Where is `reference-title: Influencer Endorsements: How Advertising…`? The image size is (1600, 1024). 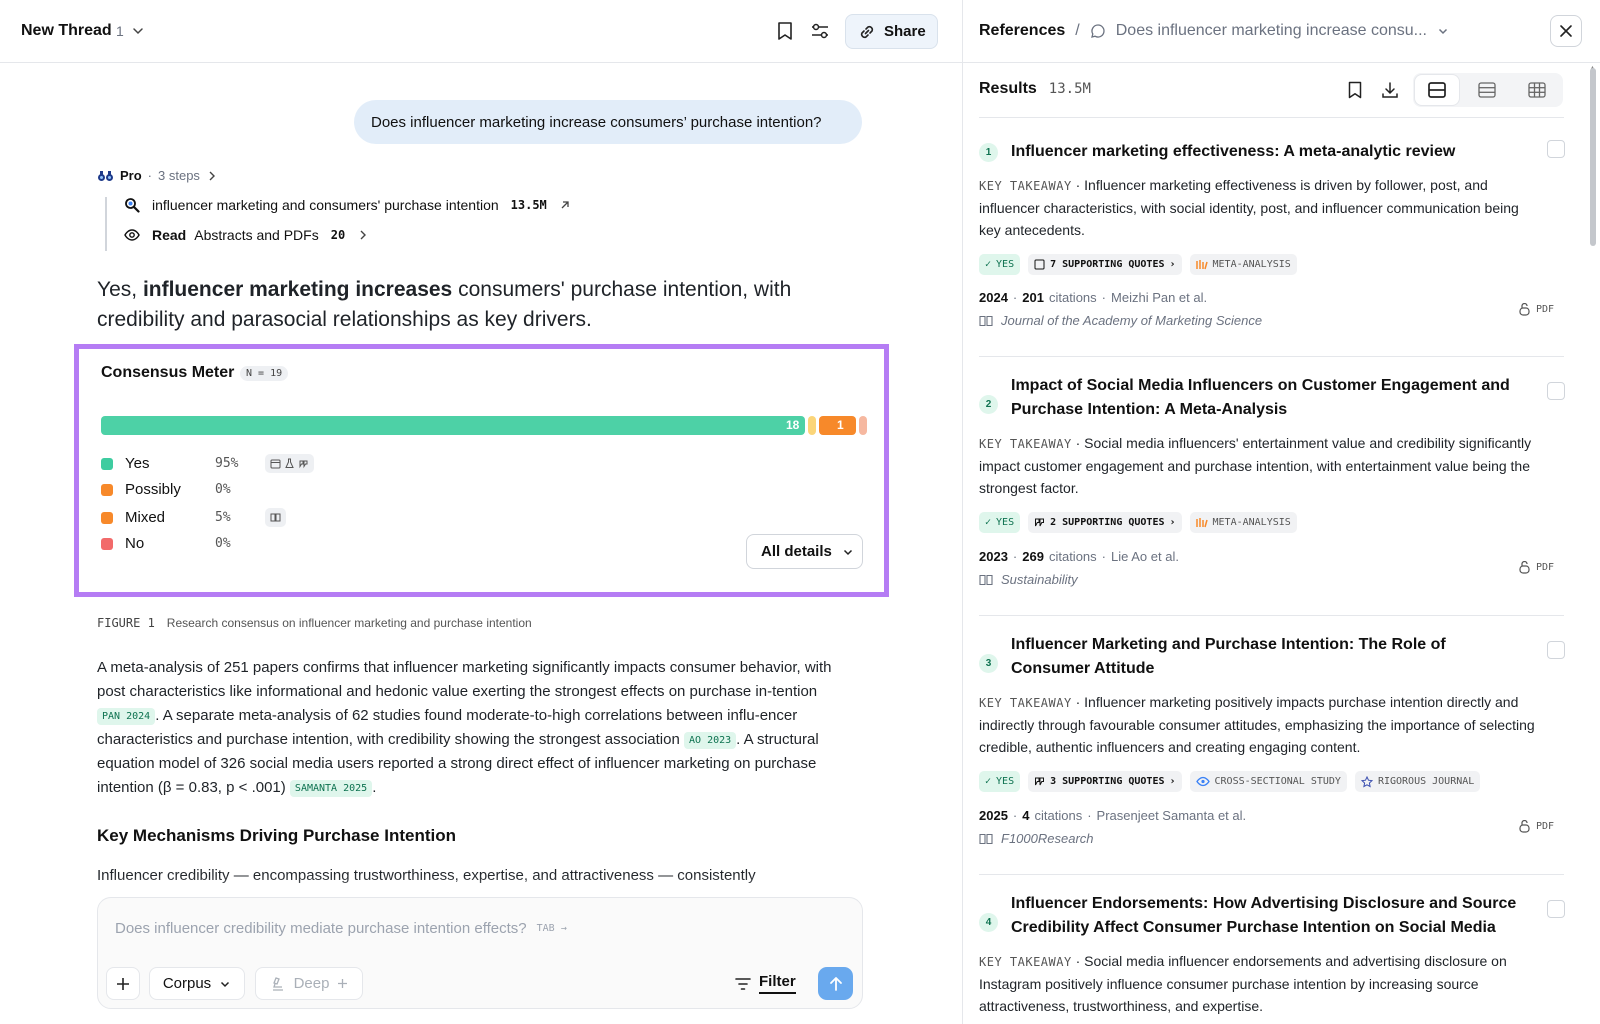
reference-title: Influencer Endorsements: How Advertising… is located at coordinates (1266, 916).